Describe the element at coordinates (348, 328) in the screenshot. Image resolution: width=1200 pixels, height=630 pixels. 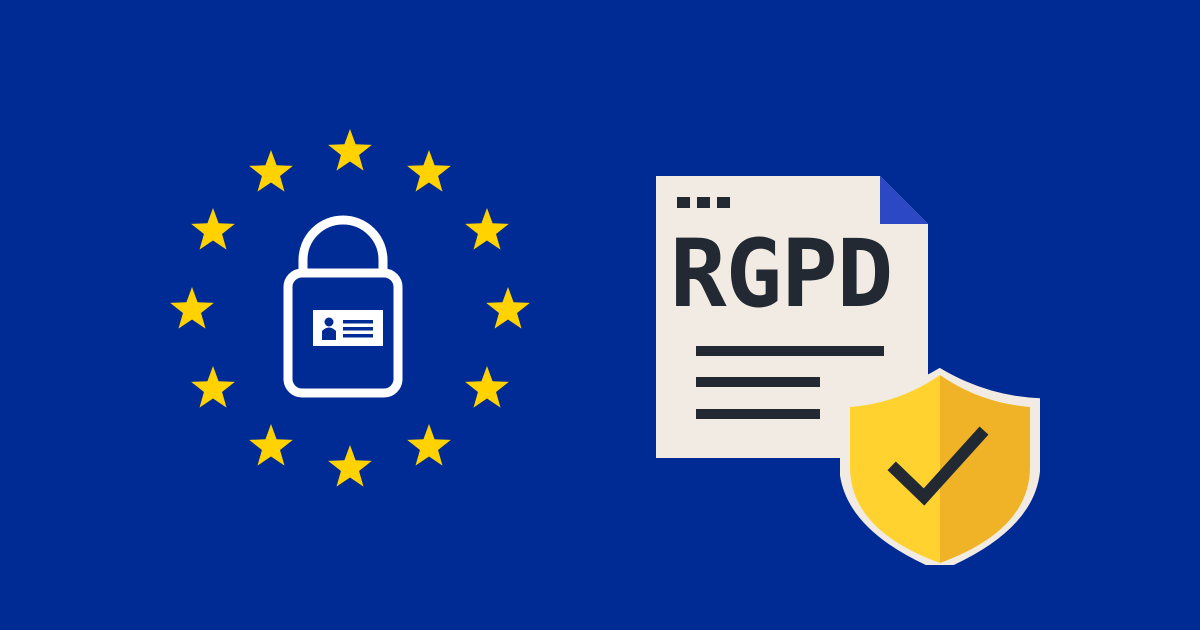
I see `id-card-icon` at that location.